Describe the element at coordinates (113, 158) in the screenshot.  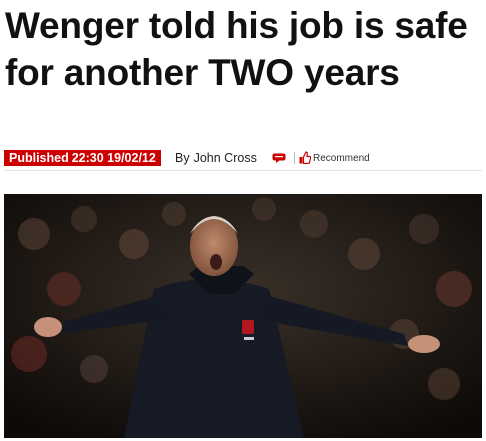
I see `published-time: 22:30 19/02/12` at that location.